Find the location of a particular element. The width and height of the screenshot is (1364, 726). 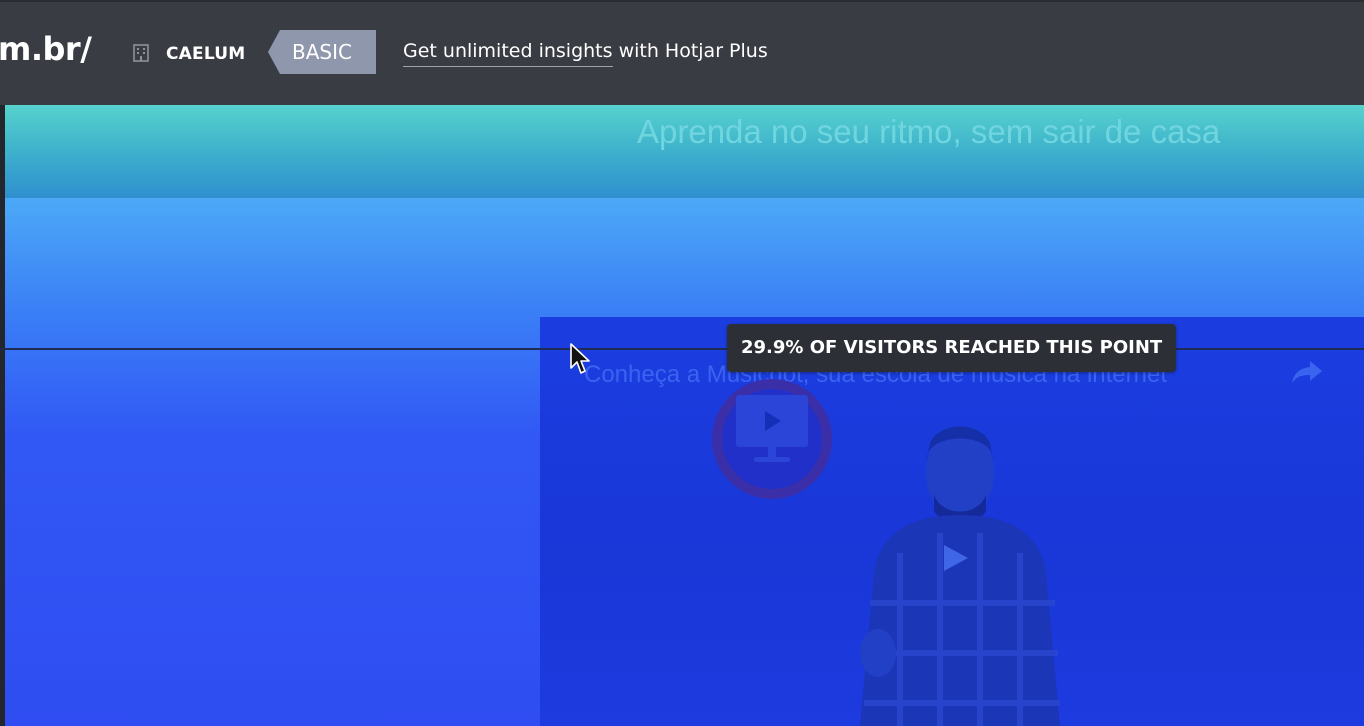

hero-heading: Aprenda no seu ritmo, sem sair de casa is located at coordinates (929, 131).